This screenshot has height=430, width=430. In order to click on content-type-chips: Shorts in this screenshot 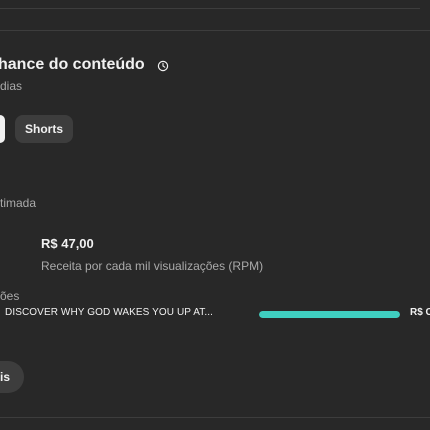, I will do `click(37, 129)`.